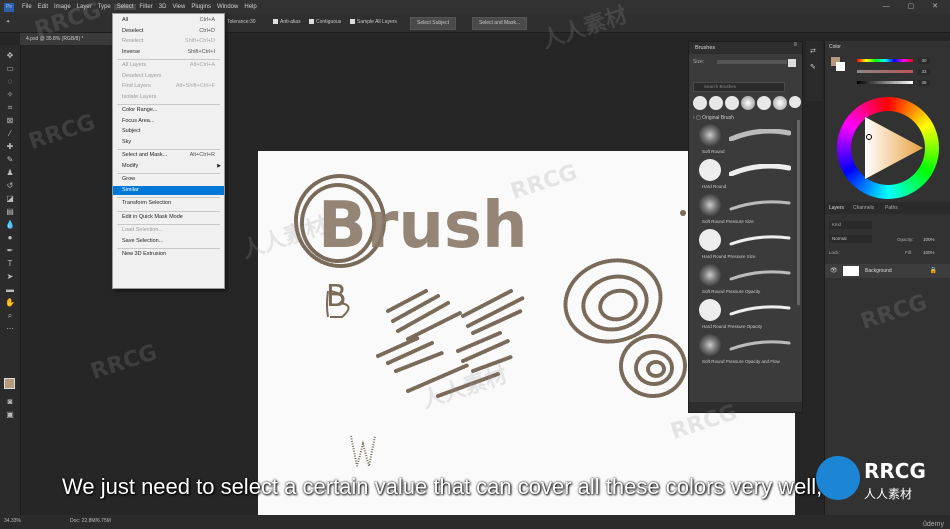 This screenshot has width=950, height=529. Describe the element at coordinates (924, 83) in the screenshot. I see `b-value: 35` at that location.